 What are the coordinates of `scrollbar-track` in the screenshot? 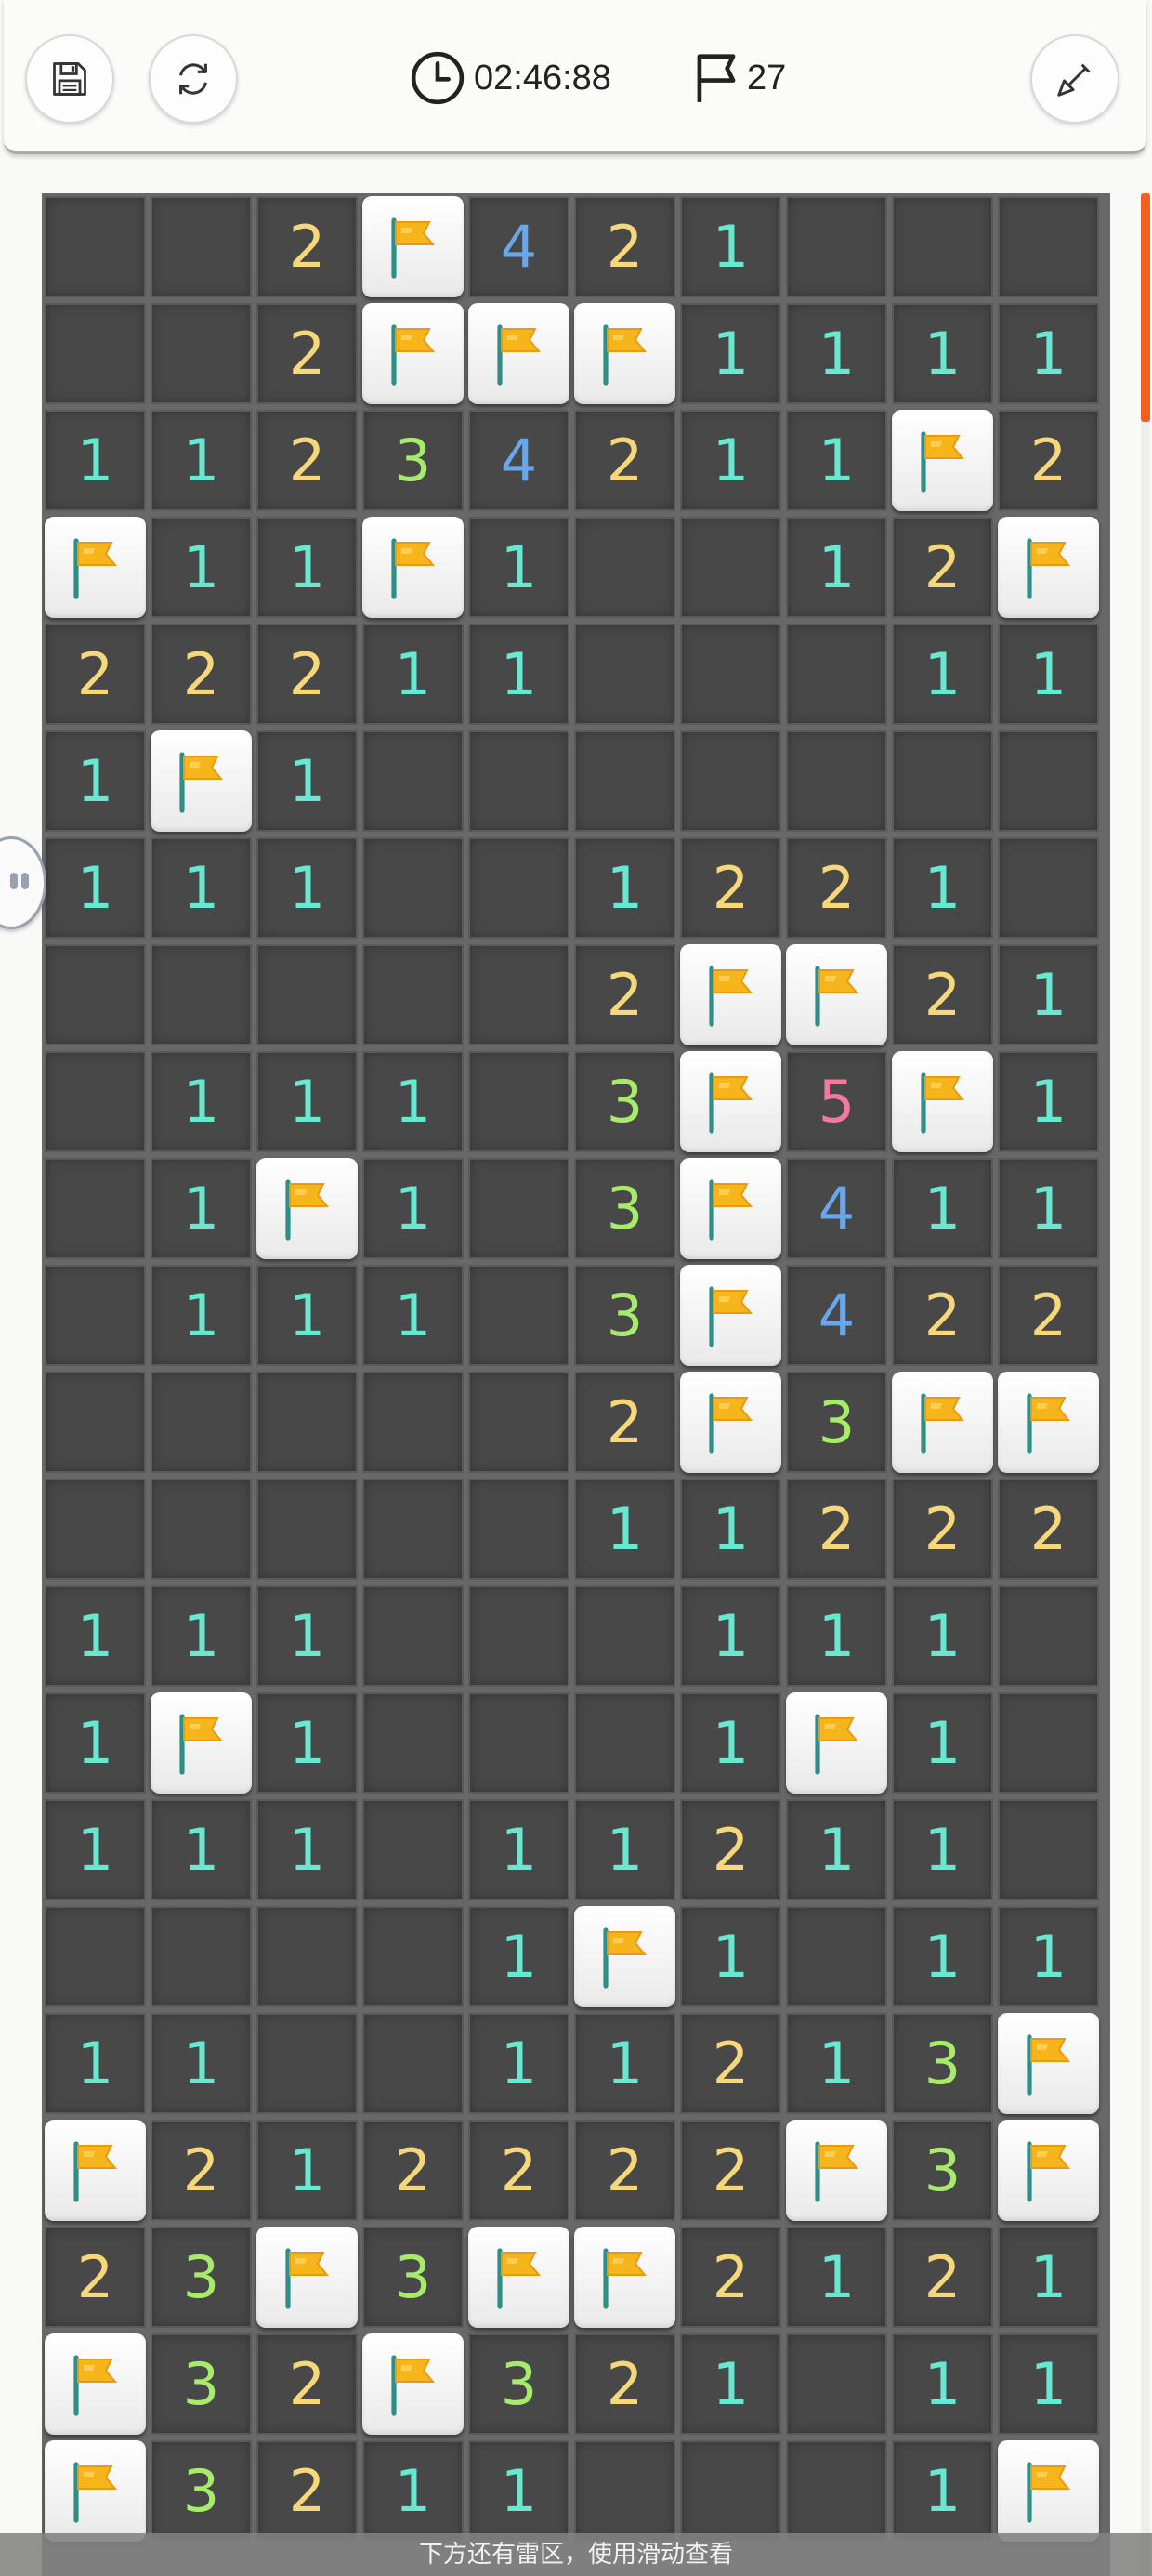 It's located at (1145, 1384).